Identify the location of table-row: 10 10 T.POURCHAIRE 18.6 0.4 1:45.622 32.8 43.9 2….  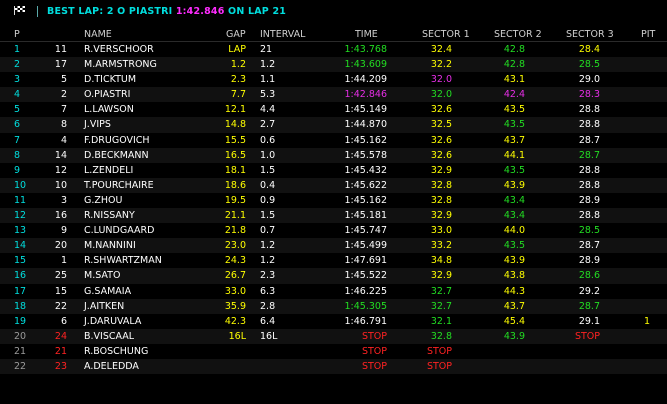
(333, 185).